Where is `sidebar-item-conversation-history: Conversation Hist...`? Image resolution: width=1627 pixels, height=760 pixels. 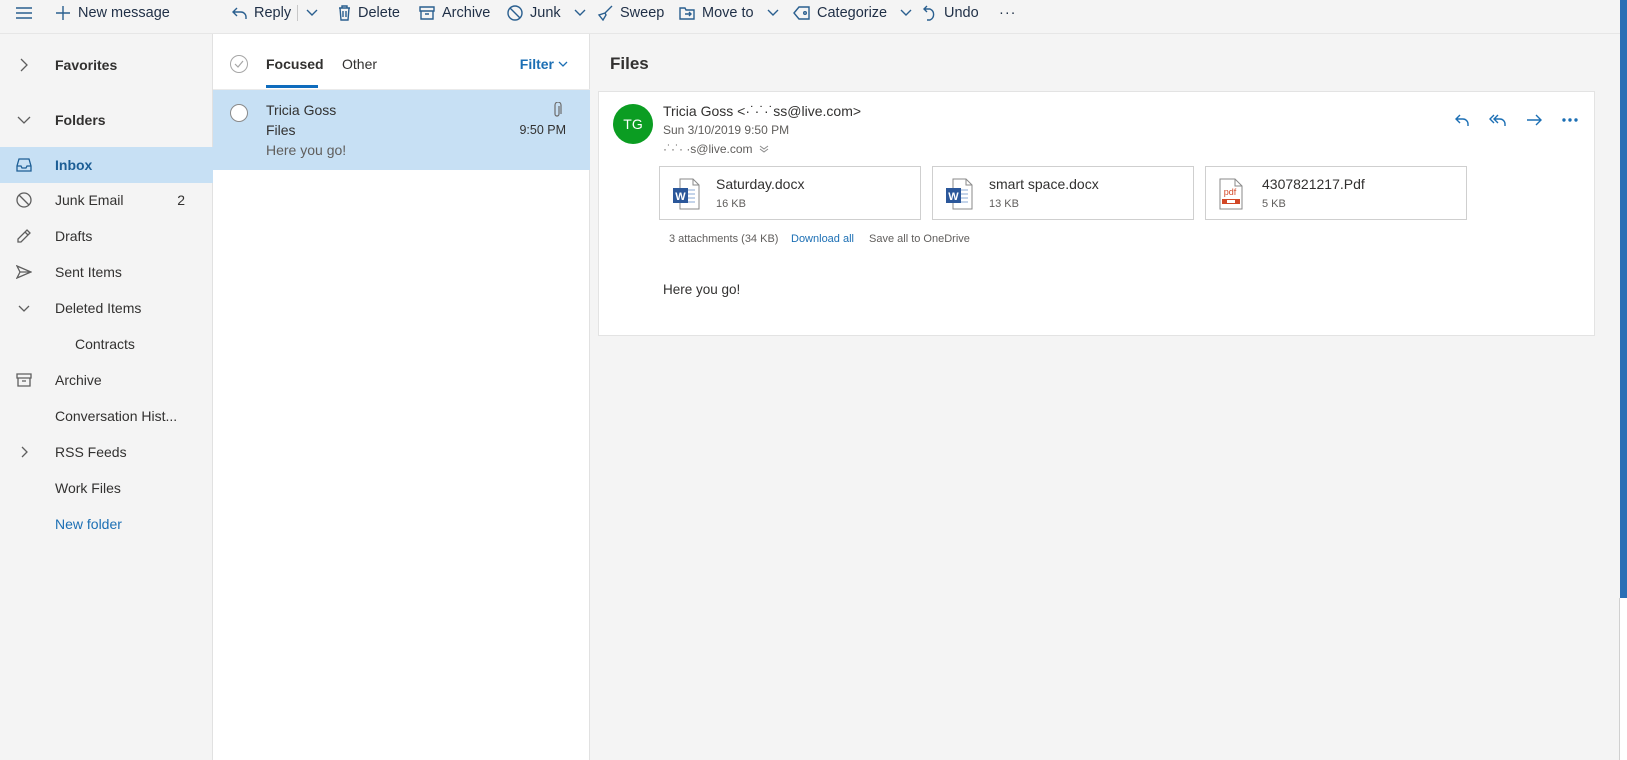
sidebar-item-conversation-history: Conversation Hist... is located at coordinates (106, 416).